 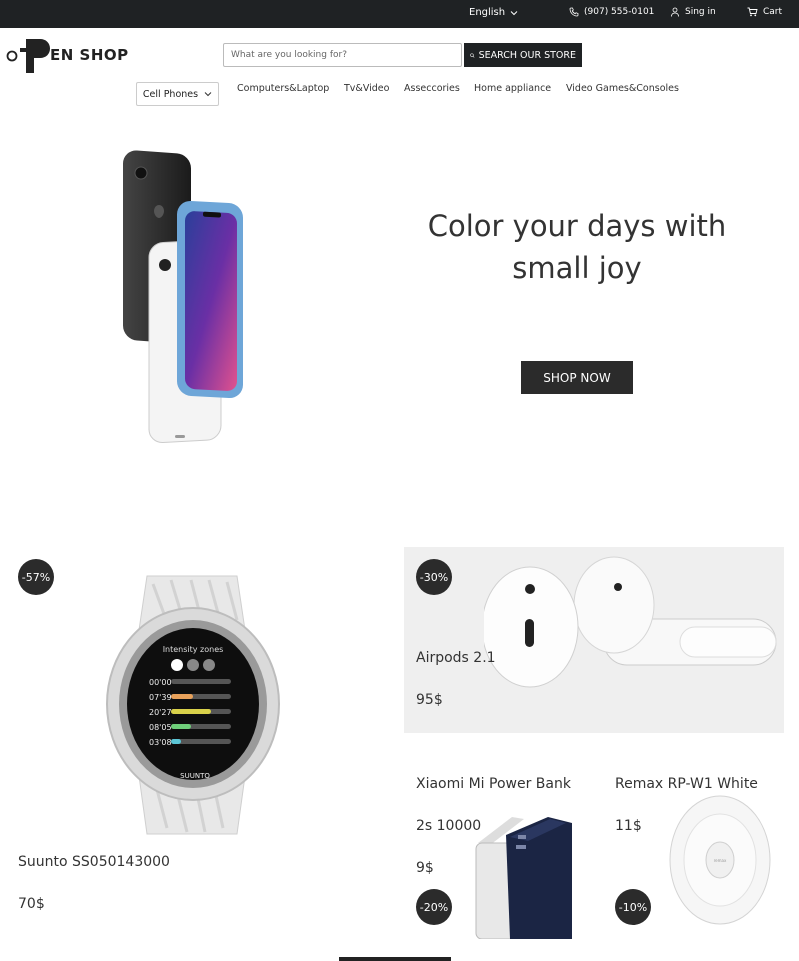 I want to click on watch-screen-title: Intensity zones, so click(x=193, y=649).